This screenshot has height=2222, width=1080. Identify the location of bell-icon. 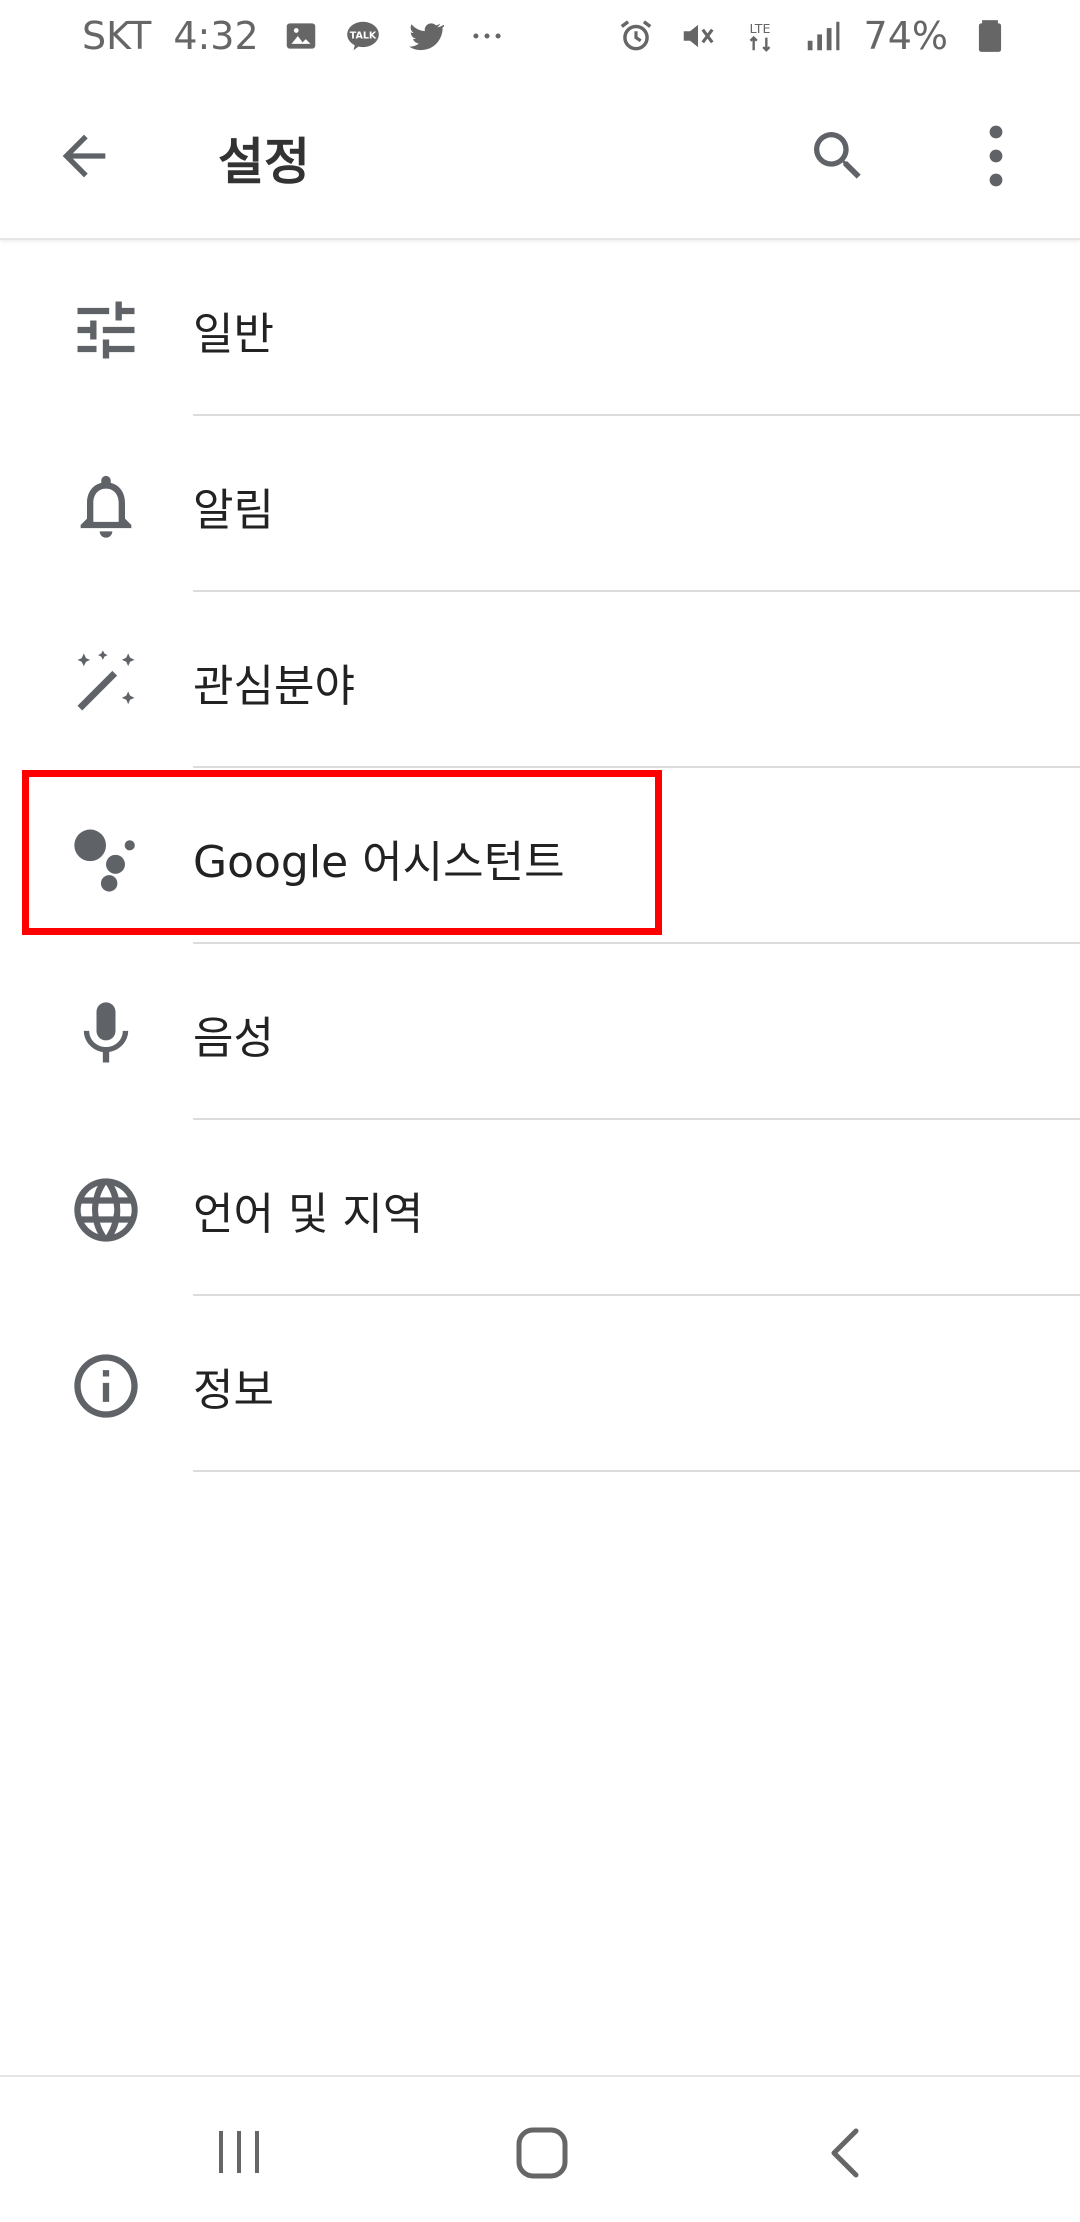
(106, 506).